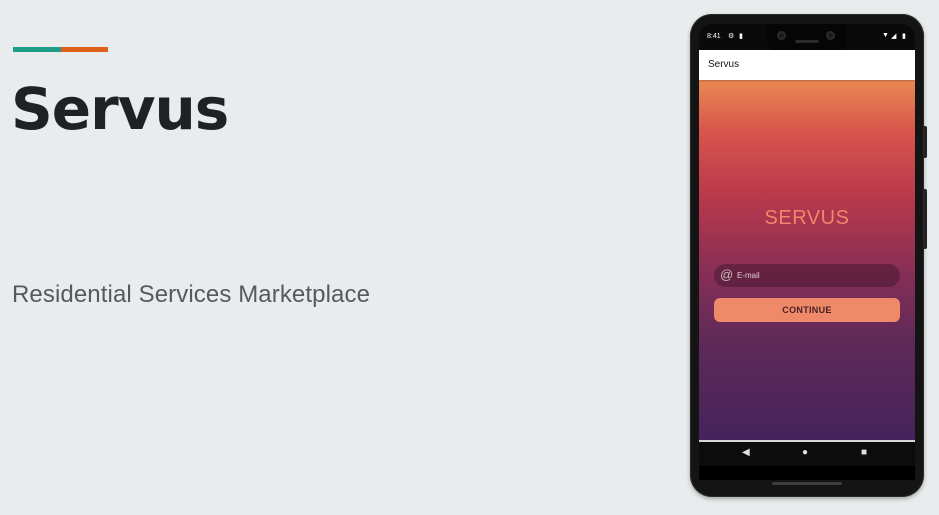 The height and width of the screenshot is (515, 939). What do you see at coordinates (748, 275) in the screenshot?
I see `email-placeholder: E-mail` at bounding box center [748, 275].